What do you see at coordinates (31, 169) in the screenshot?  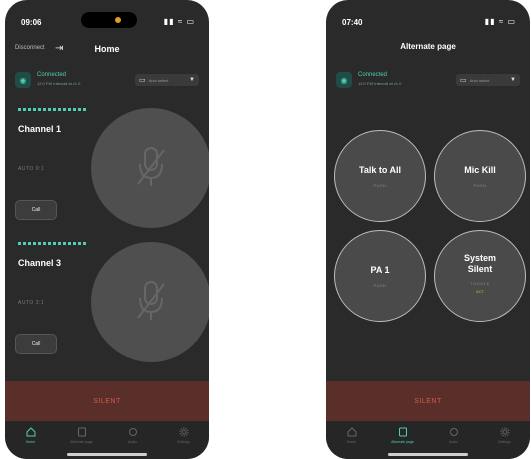 I see `channel-mode: AUTO 0:1` at bounding box center [31, 169].